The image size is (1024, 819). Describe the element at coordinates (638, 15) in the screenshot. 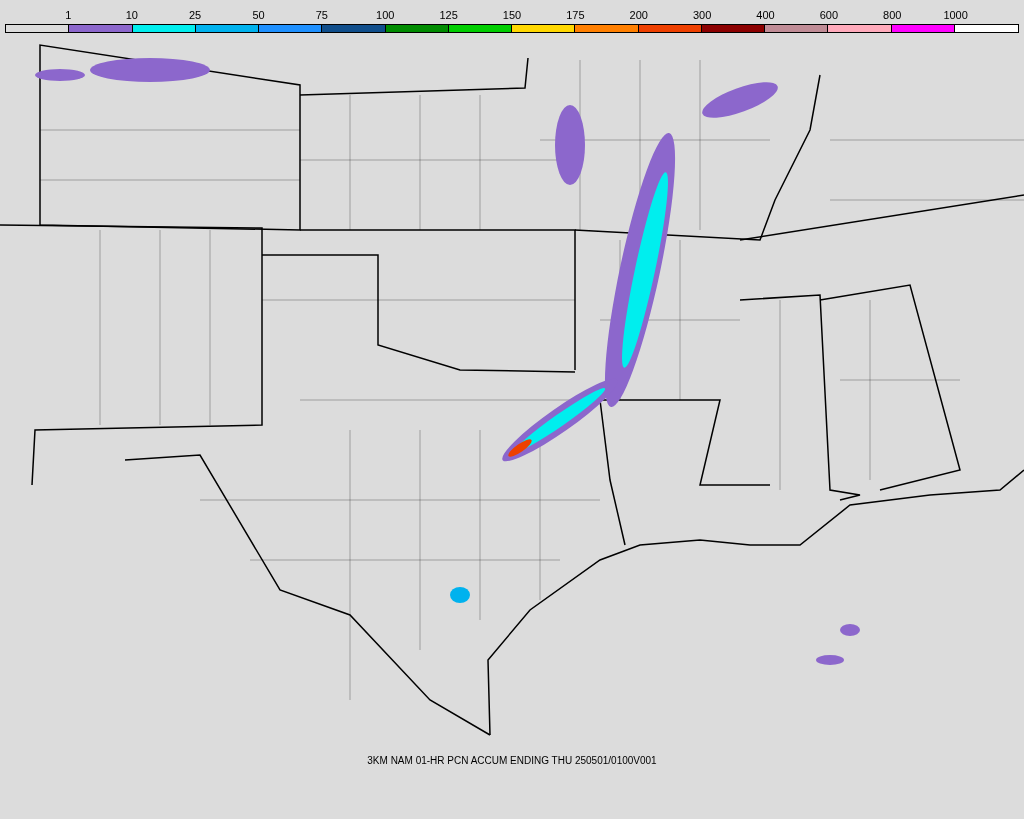

I see `legend-label: 200` at that location.